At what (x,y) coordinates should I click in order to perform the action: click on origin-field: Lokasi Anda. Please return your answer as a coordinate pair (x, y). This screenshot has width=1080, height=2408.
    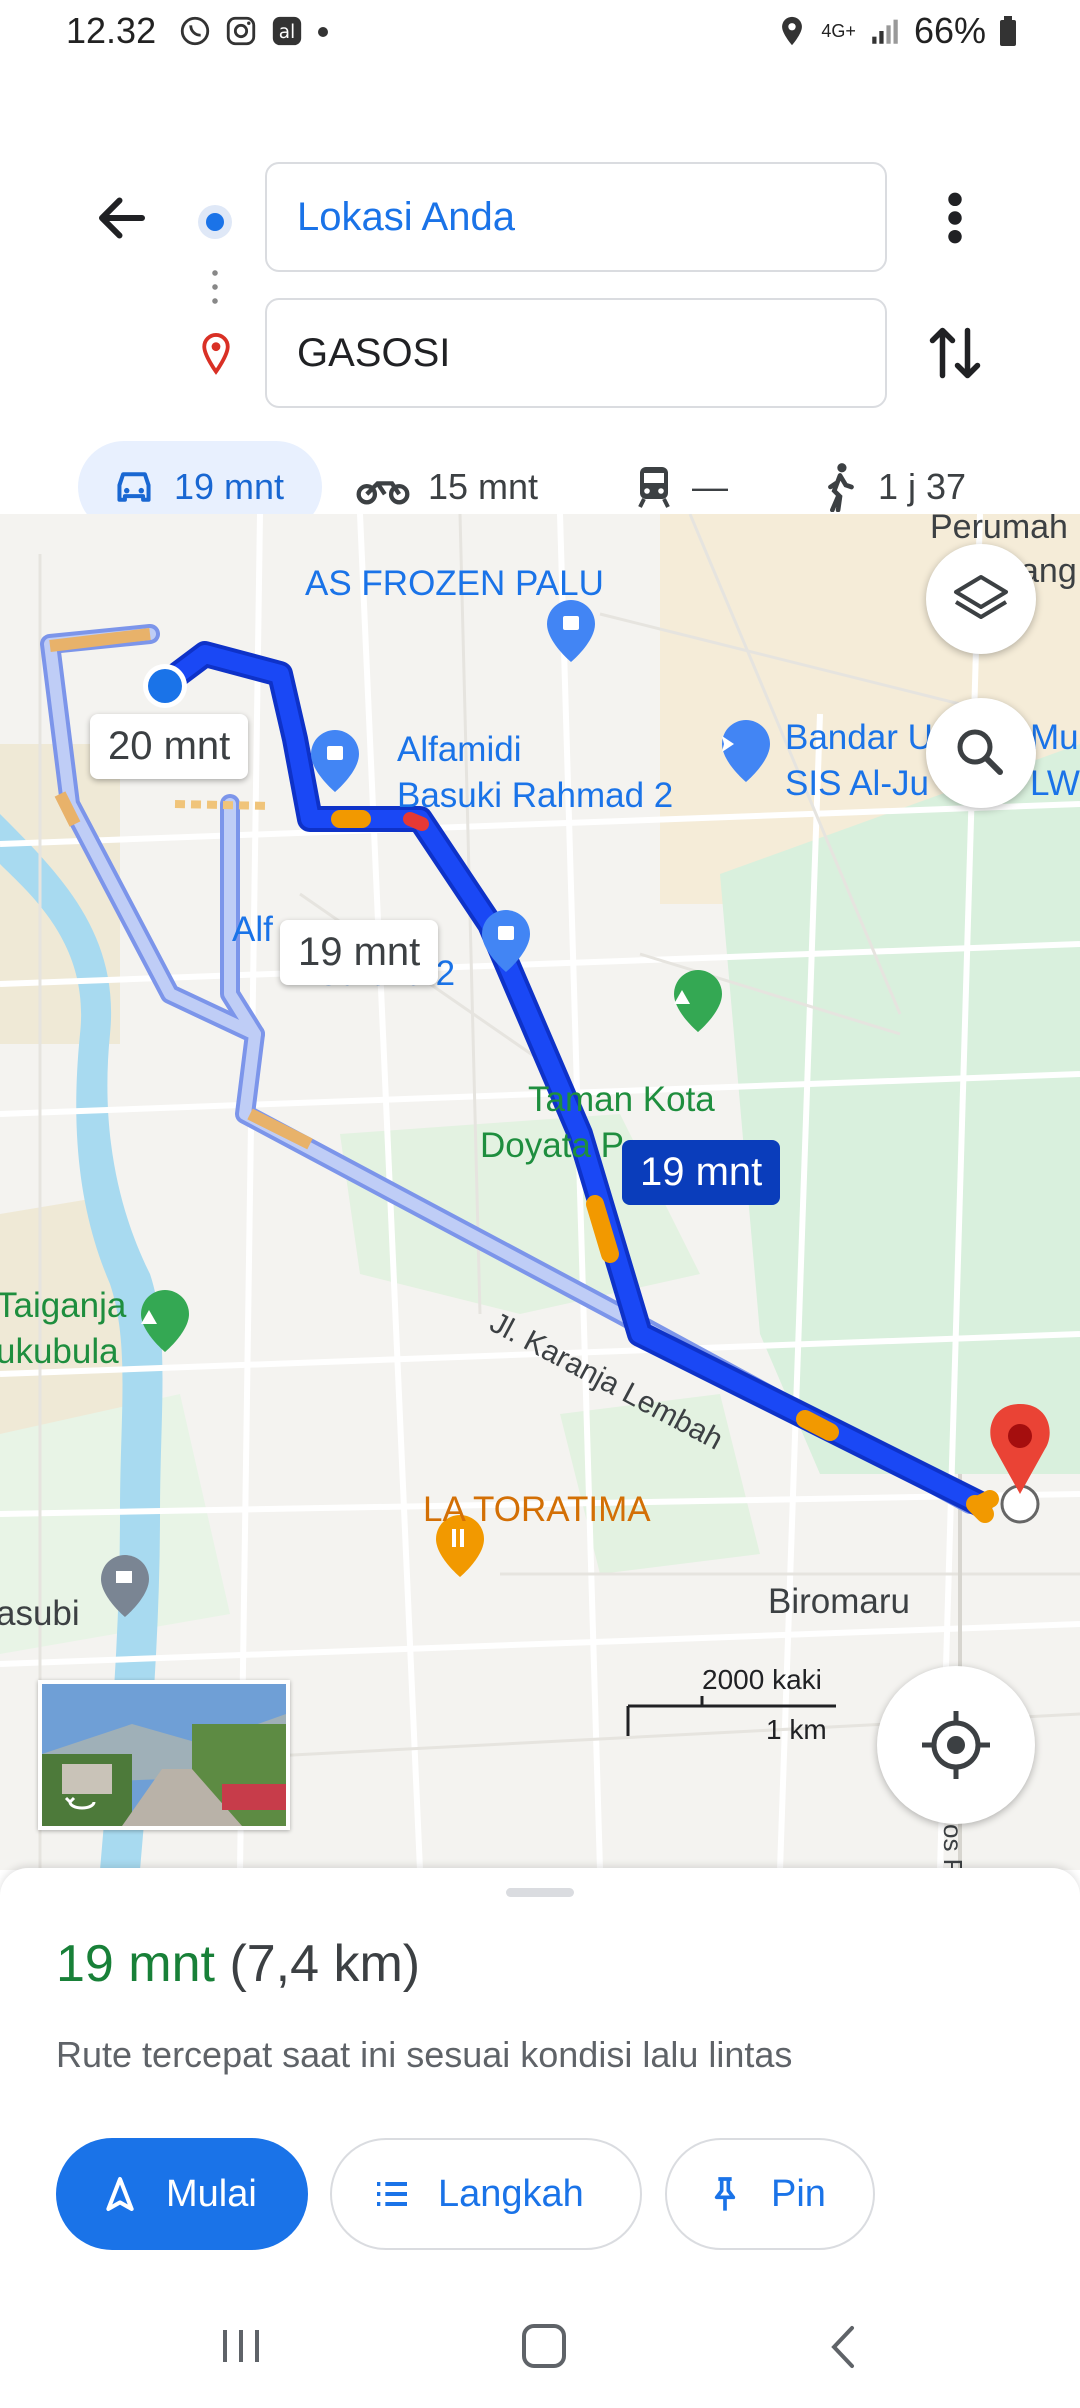
    Looking at the image, I should click on (576, 217).